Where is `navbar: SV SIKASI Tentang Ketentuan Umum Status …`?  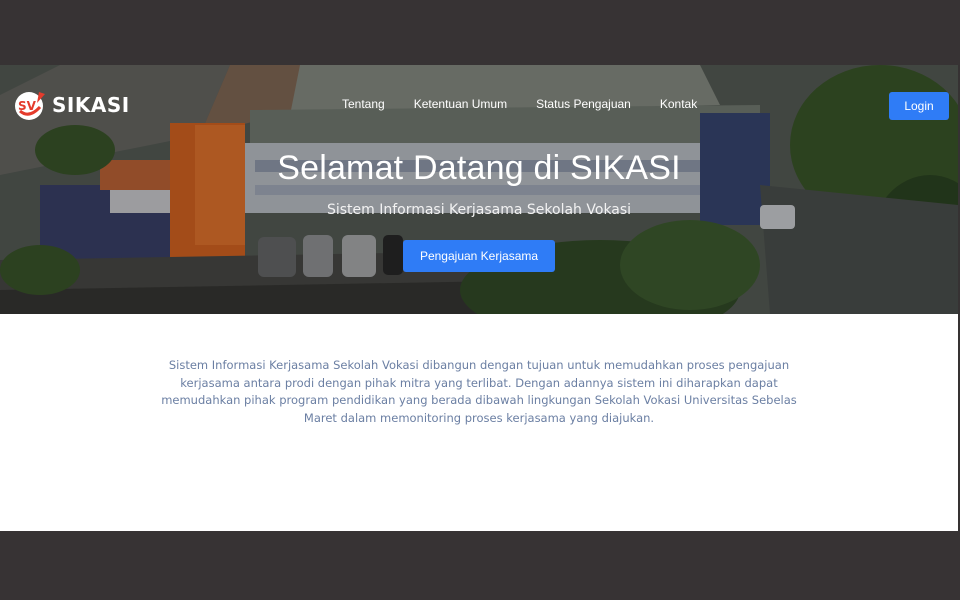
navbar: SV SIKASI Tentang Ketentuan Umum Status … is located at coordinates (479, 105).